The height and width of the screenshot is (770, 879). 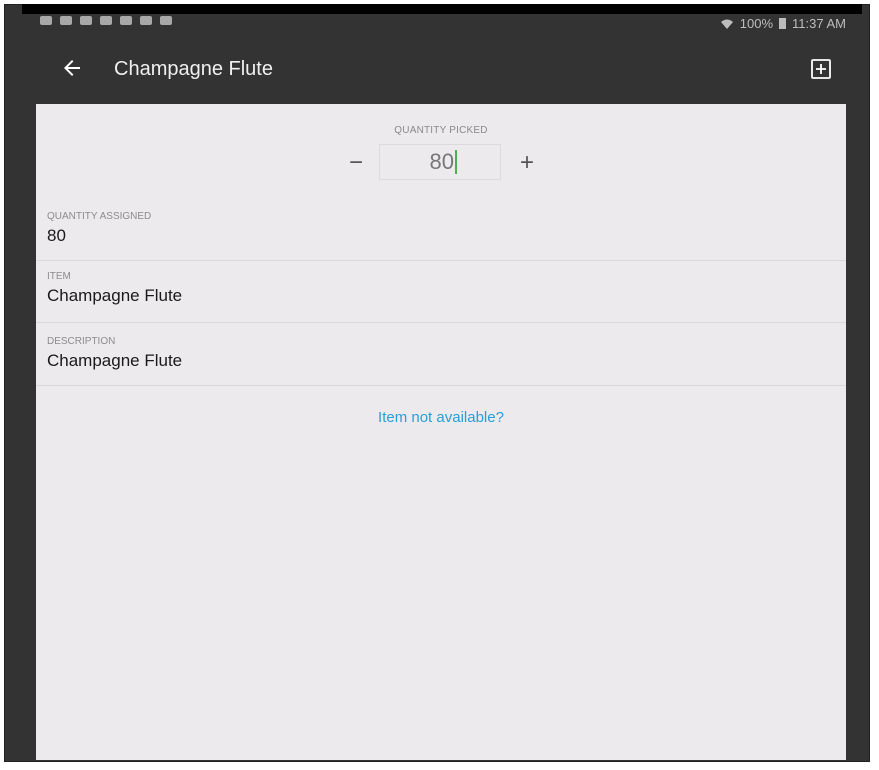 What do you see at coordinates (59, 276) in the screenshot?
I see `field-label: ITEM` at bounding box center [59, 276].